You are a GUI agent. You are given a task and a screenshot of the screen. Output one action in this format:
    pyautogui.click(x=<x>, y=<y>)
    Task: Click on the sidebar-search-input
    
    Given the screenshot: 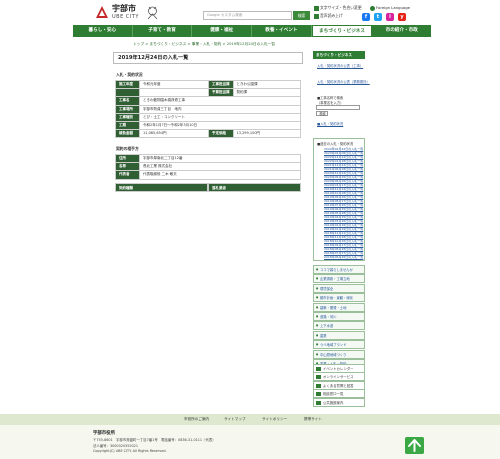 What is the action you would take?
    pyautogui.click(x=338, y=107)
    